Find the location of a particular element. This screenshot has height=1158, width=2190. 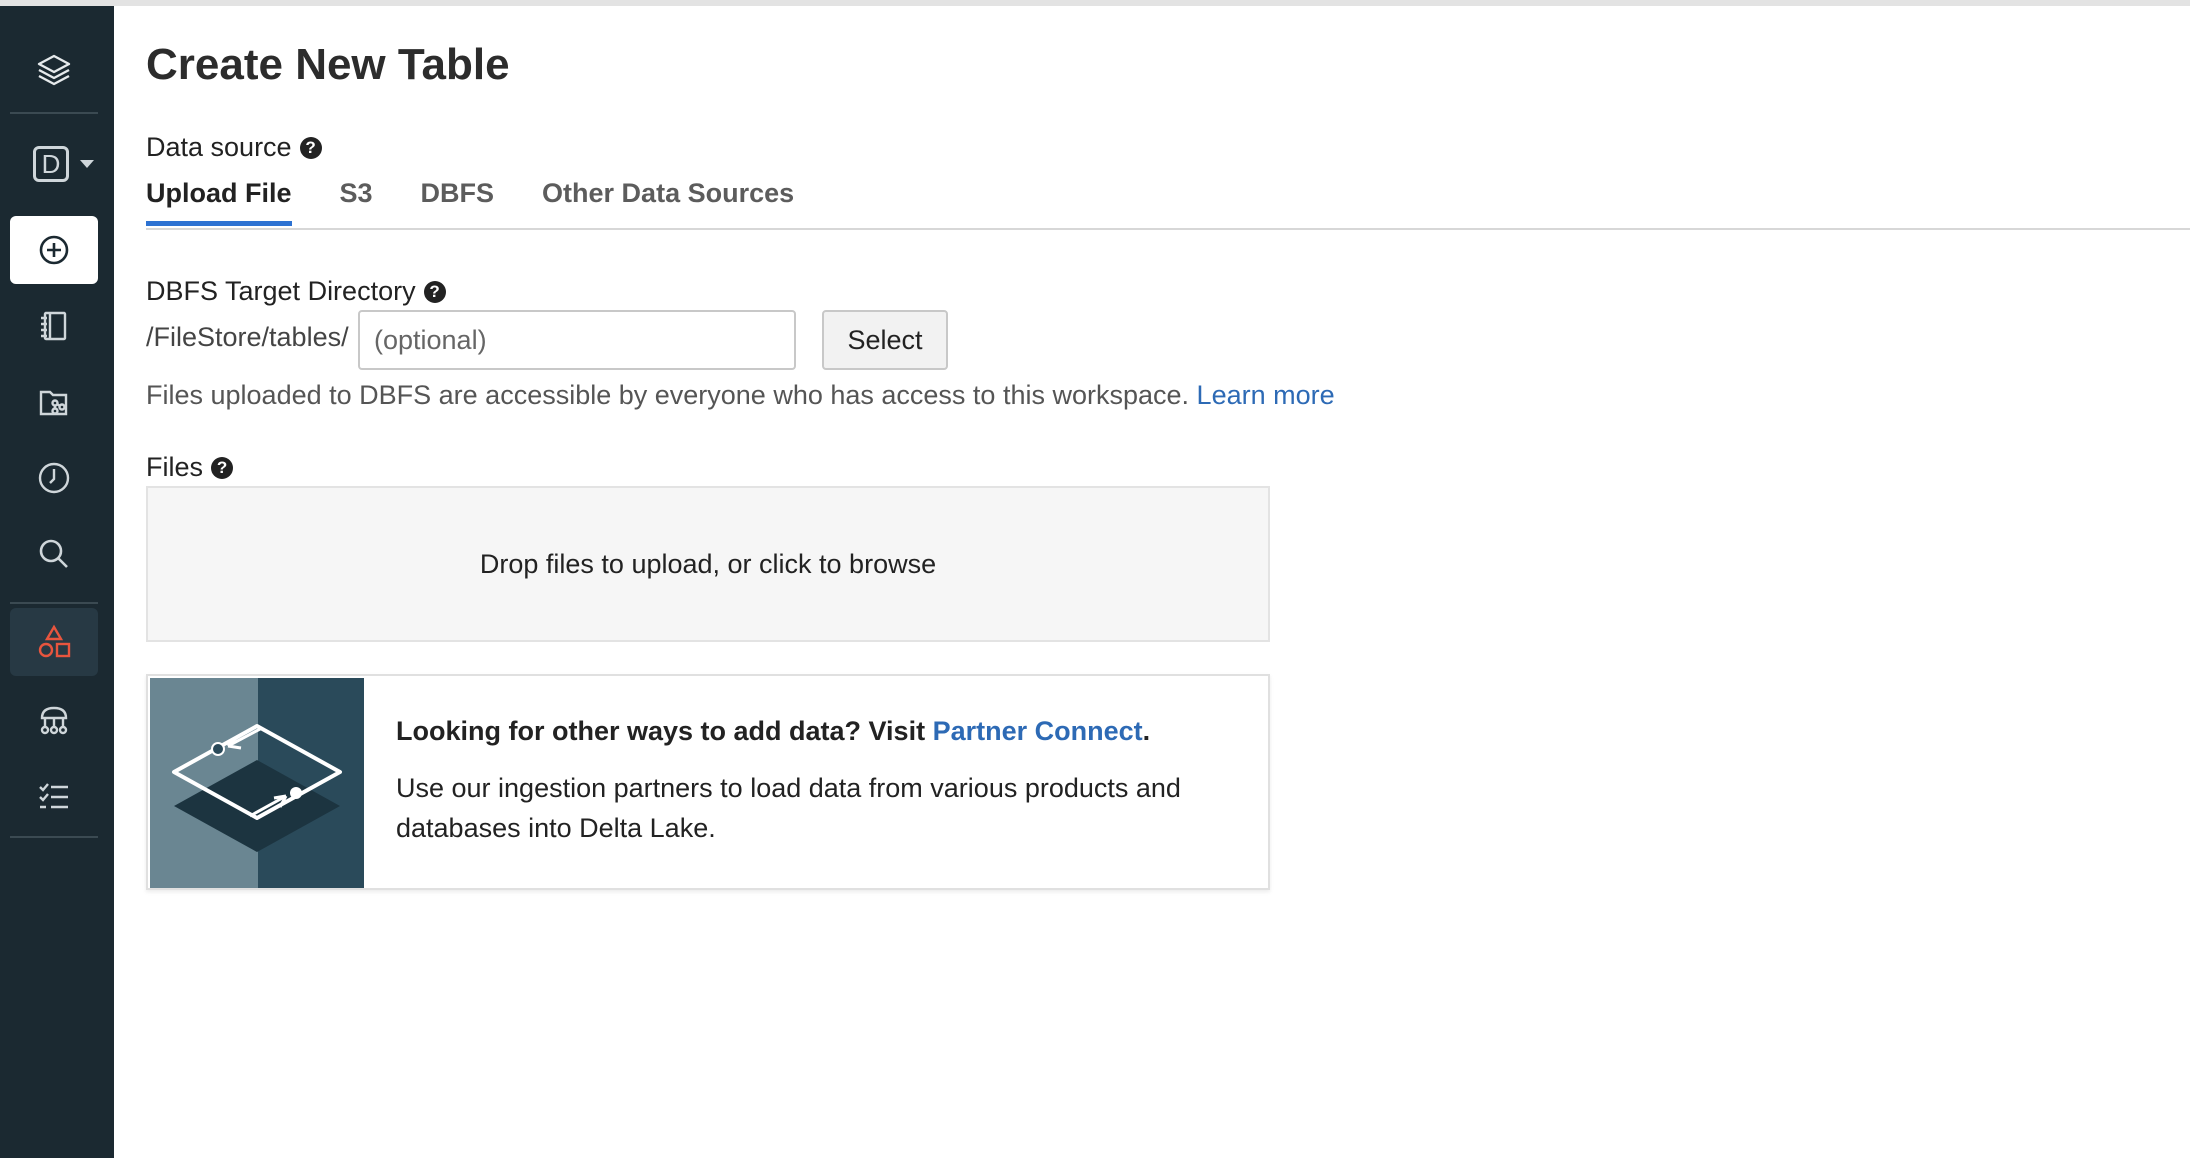

dbfs-target-label: DBFS Target Directory ? is located at coordinates (296, 291).